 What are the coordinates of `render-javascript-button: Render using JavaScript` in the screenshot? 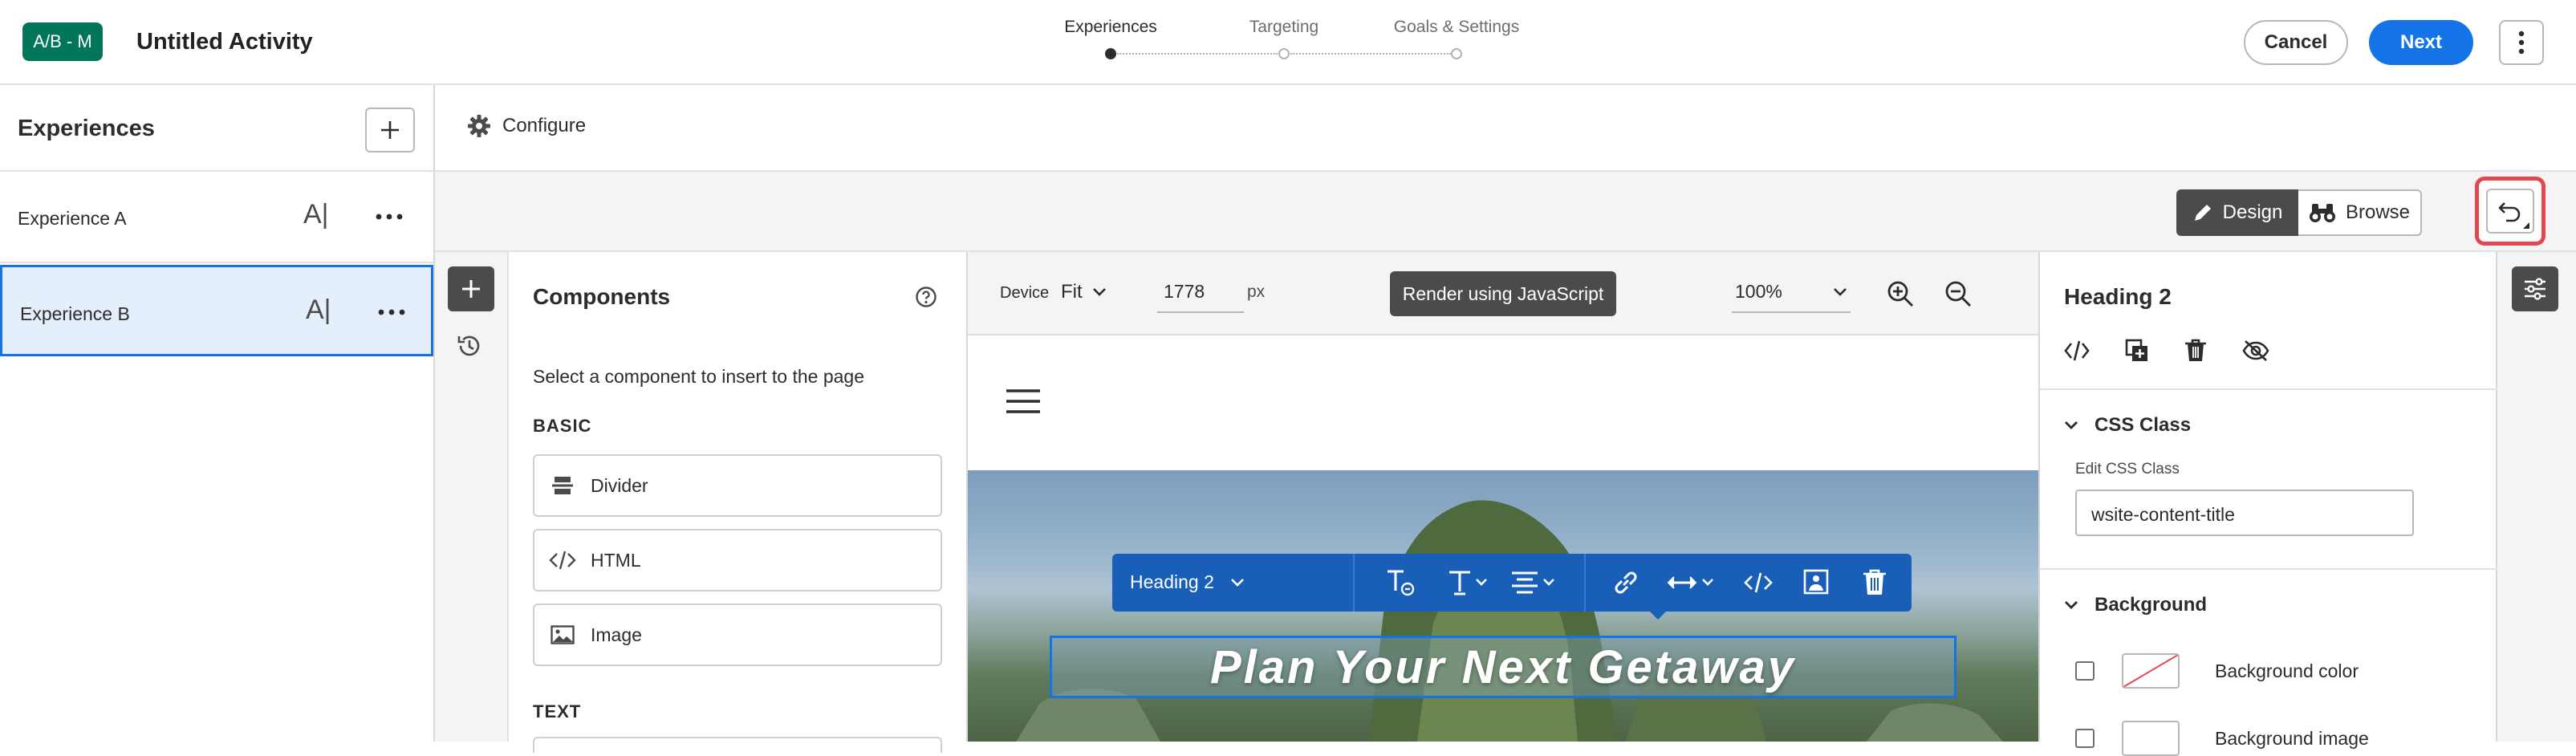 It's located at (1503, 293).